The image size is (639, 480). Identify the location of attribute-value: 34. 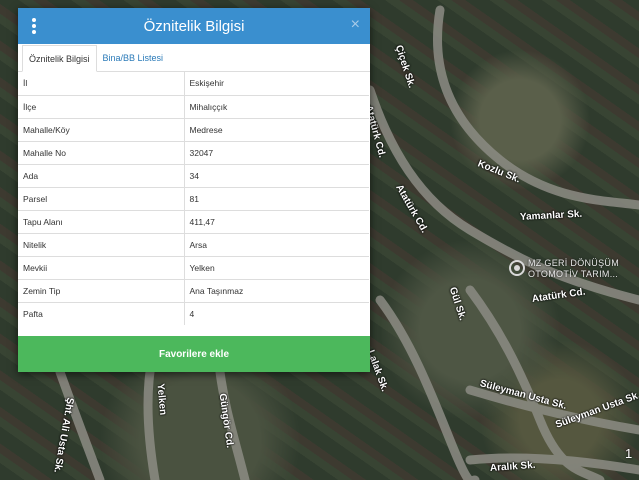
(276, 175).